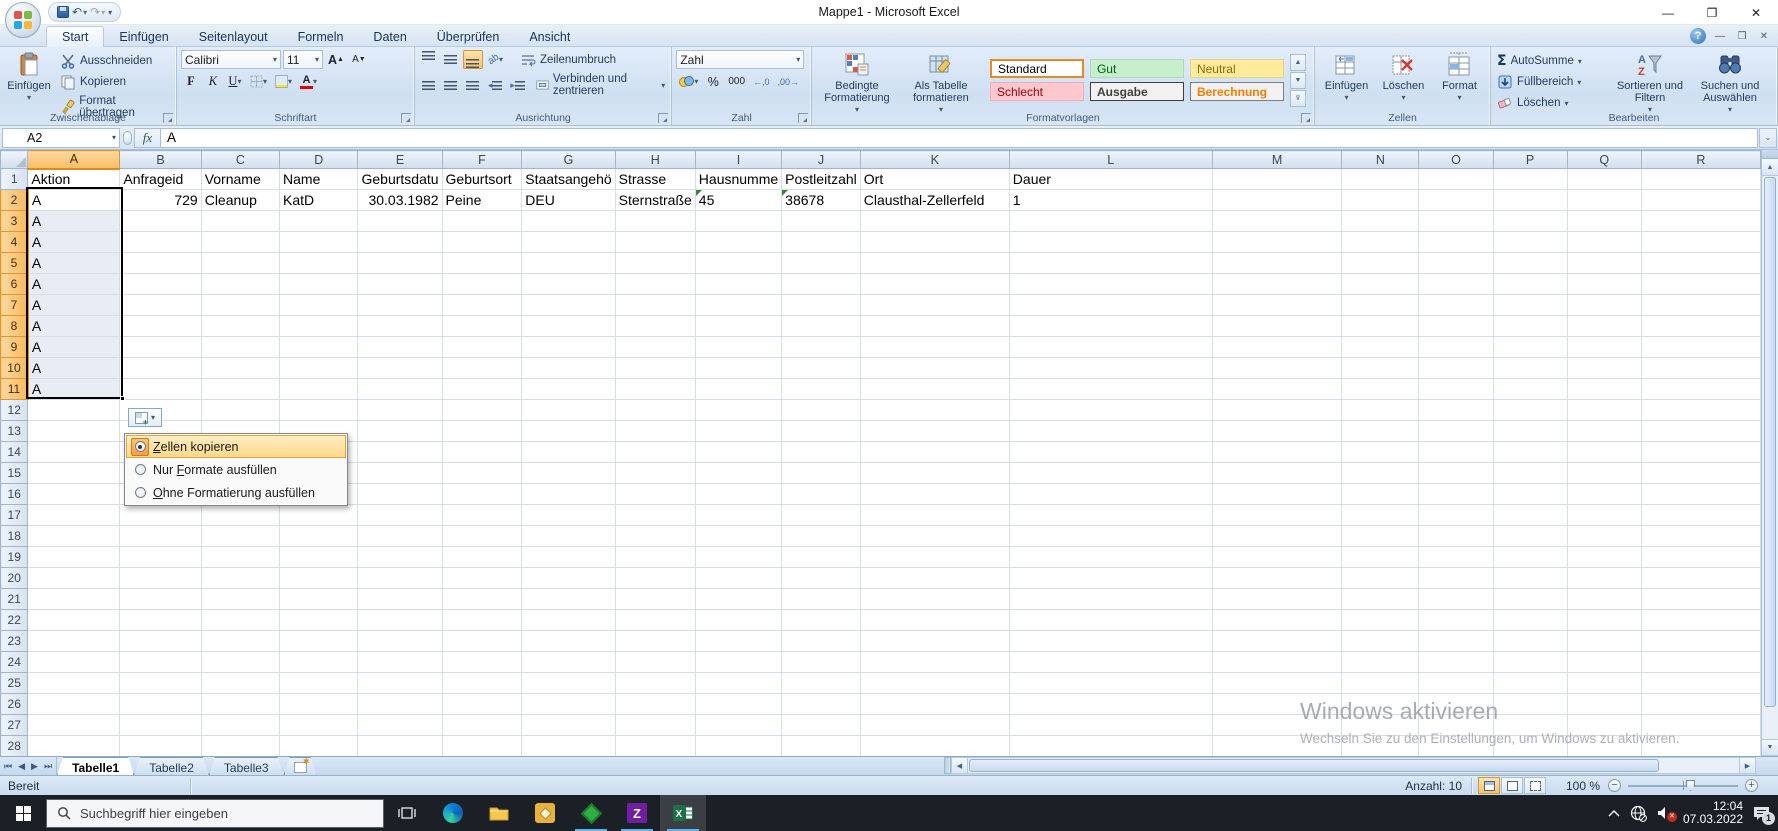  What do you see at coordinates (934, 159) in the screenshot?
I see `col-header-K: K` at bounding box center [934, 159].